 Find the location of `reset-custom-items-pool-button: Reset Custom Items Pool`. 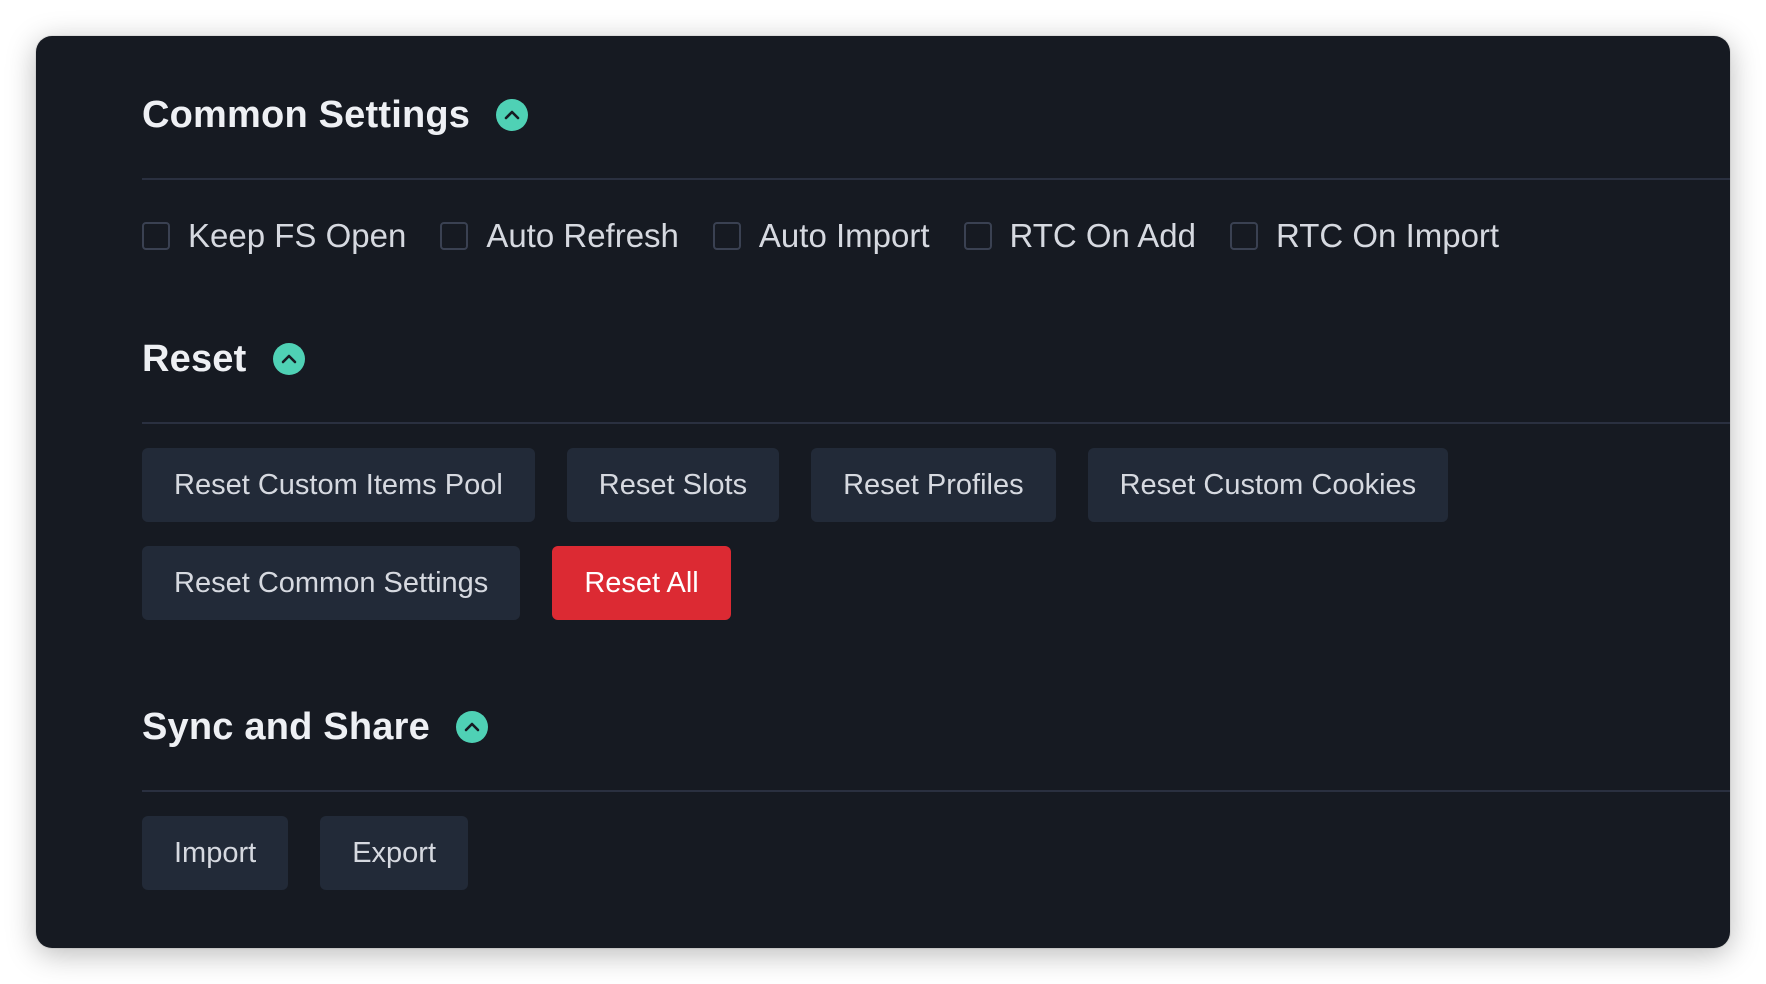

reset-custom-items-pool-button: Reset Custom Items Pool is located at coordinates (338, 485).